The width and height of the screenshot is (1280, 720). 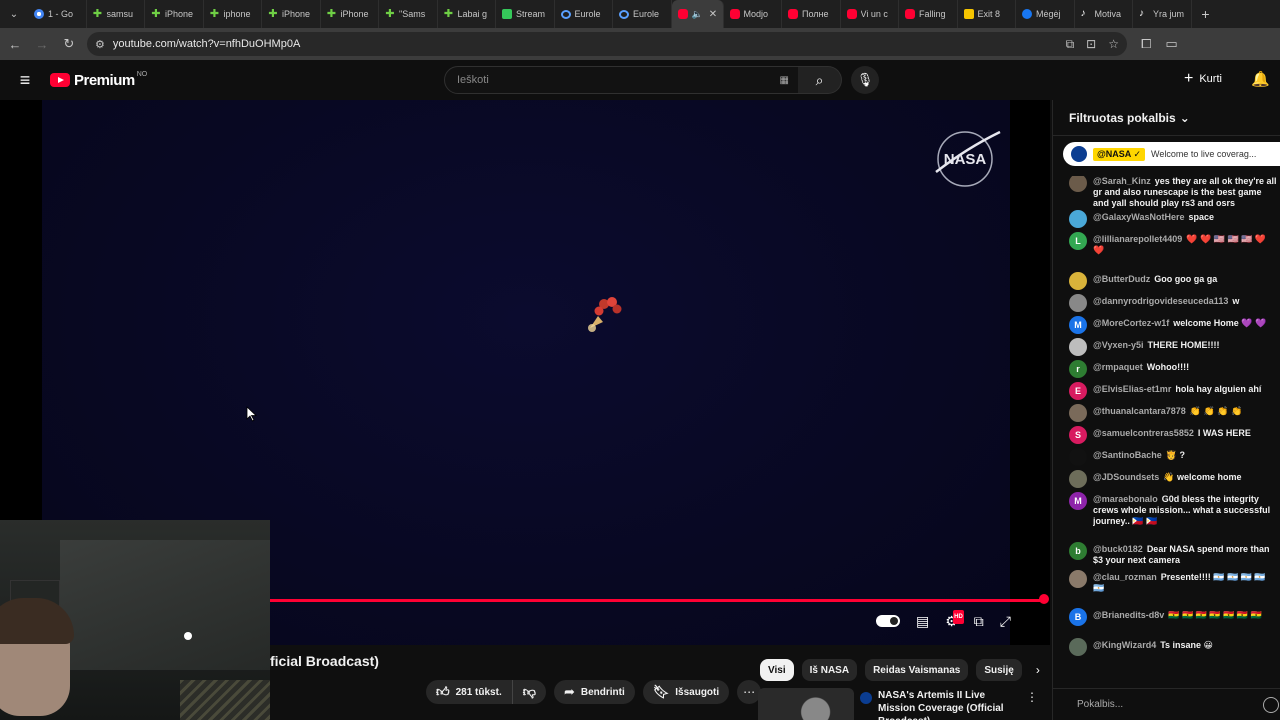 I want to click on chat-avatar: r, so click(x=1078, y=369).